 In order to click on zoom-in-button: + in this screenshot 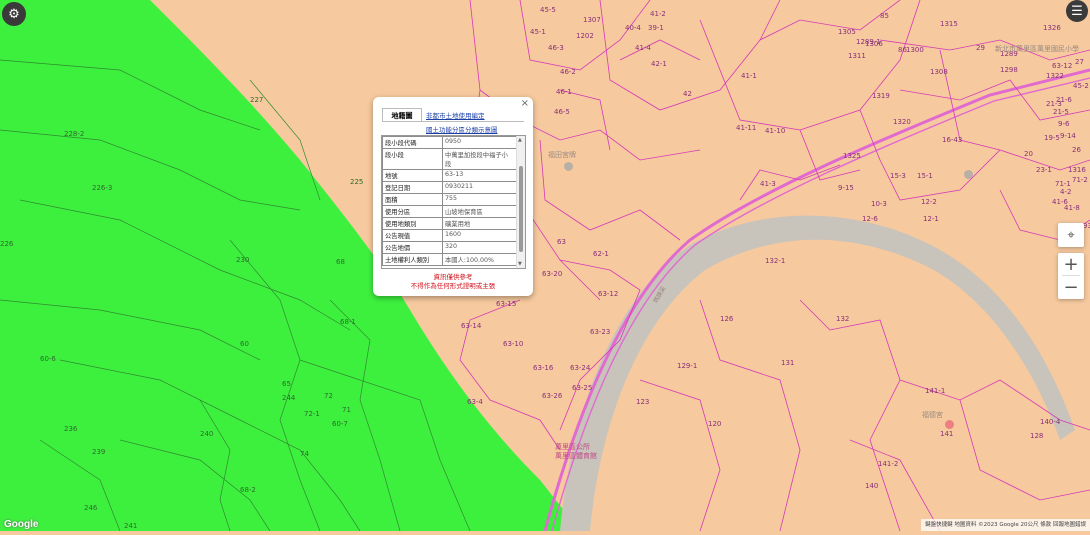, I will do `click(1071, 264)`.